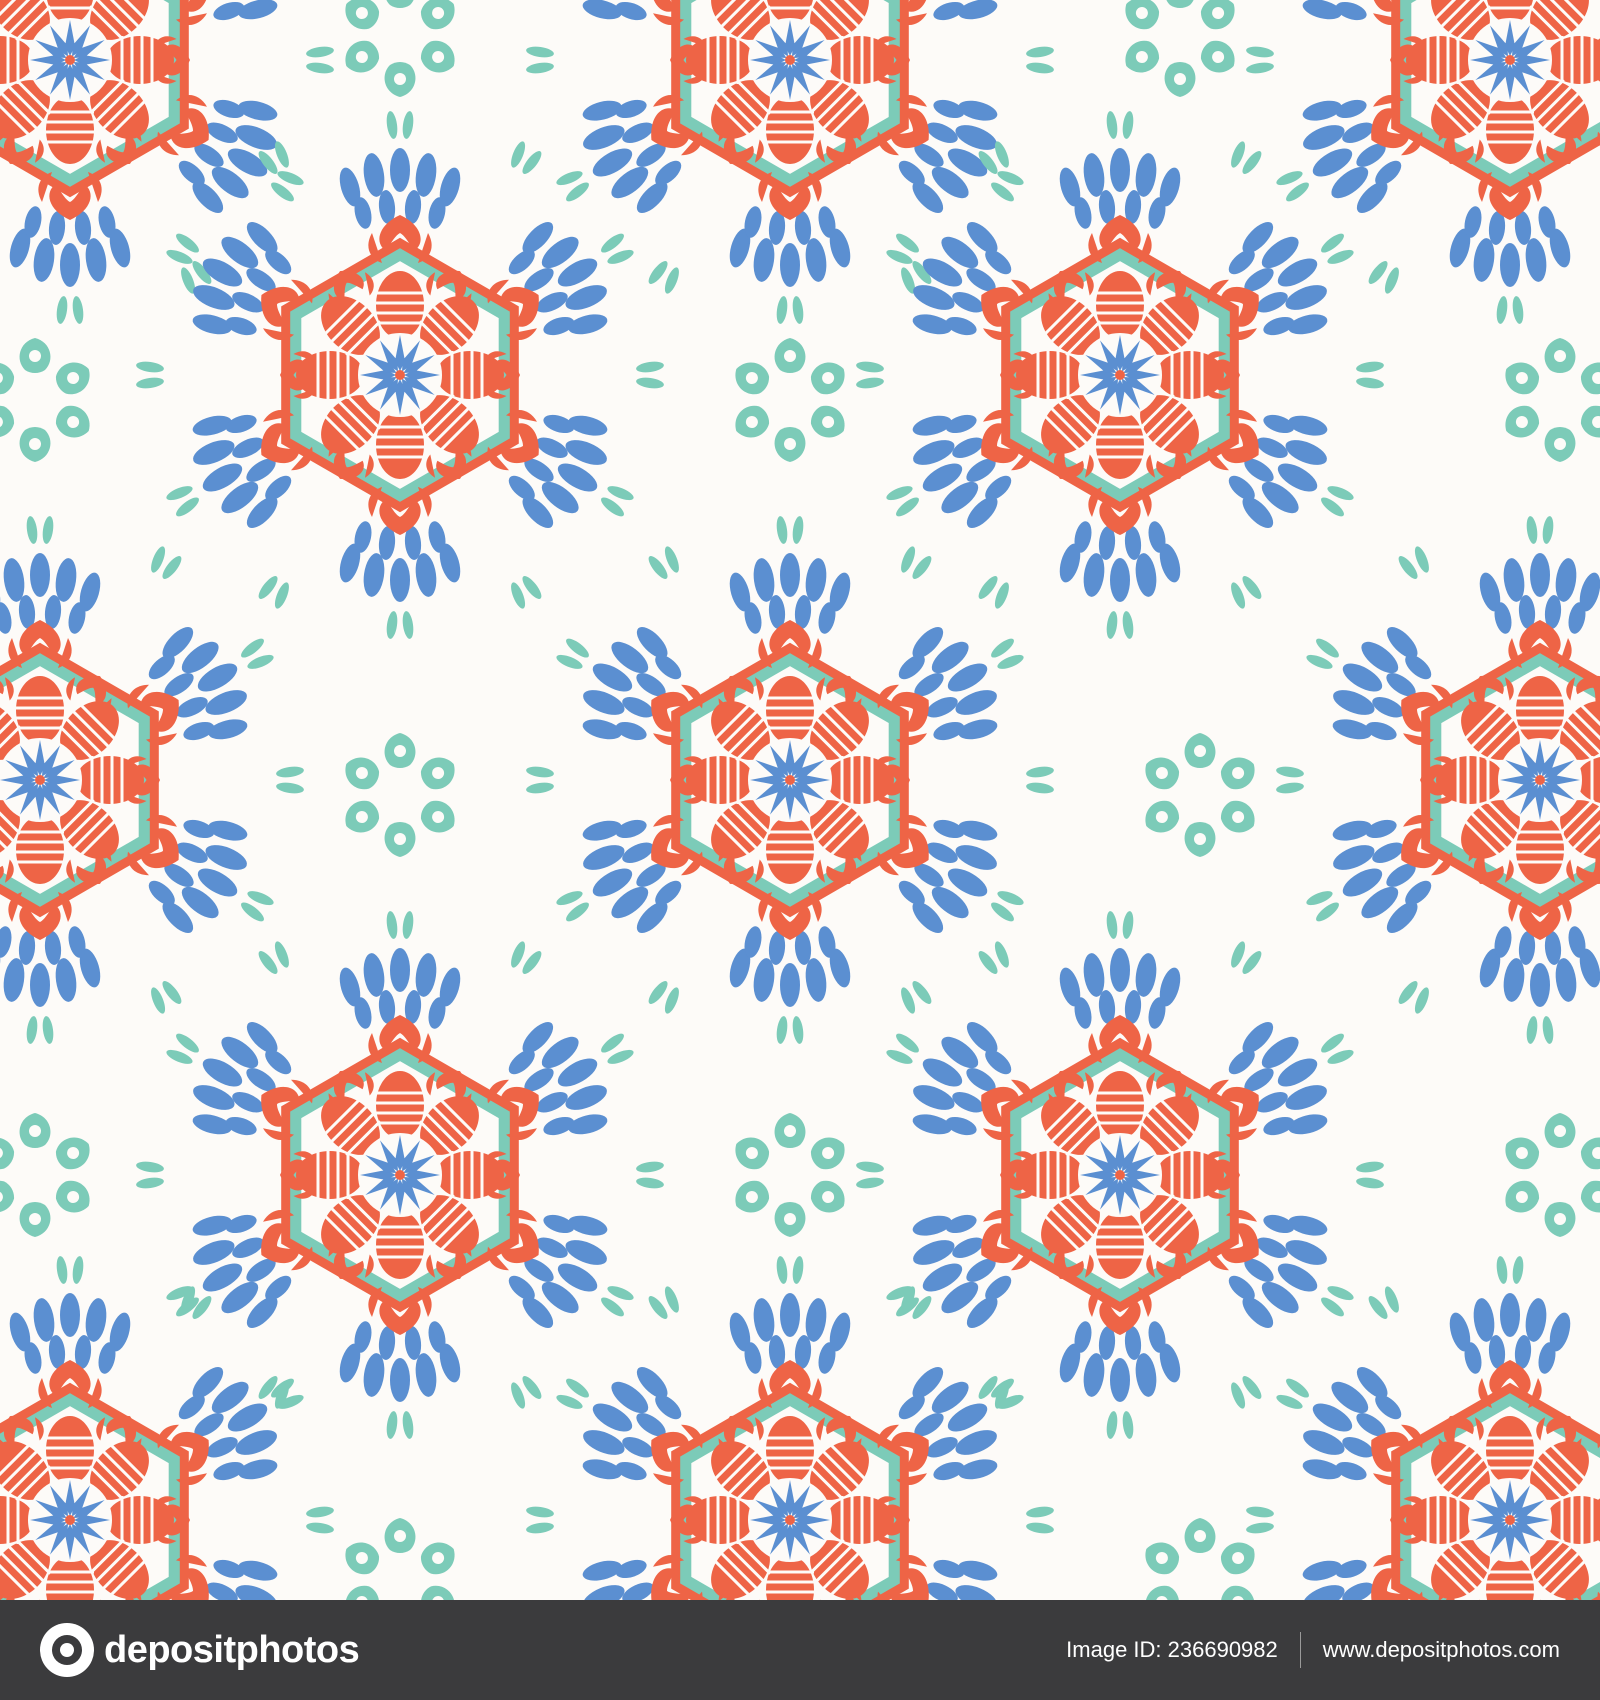 Image resolution: width=1600 pixels, height=1700 pixels. What do you see at coordinates (1172, 1649) in the screenshot?
I see `image-id-label: Image ID: 236690982` at bounding box center [1172, 1649].